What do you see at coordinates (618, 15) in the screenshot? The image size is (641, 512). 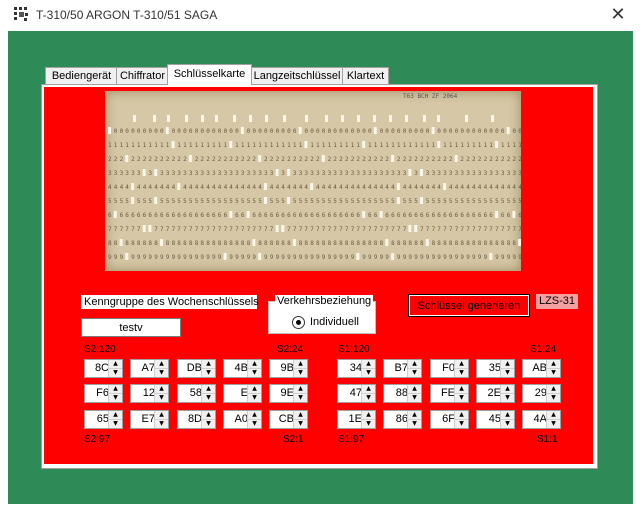 I see `close-icon: ✕` at bounding box center [618, 15].